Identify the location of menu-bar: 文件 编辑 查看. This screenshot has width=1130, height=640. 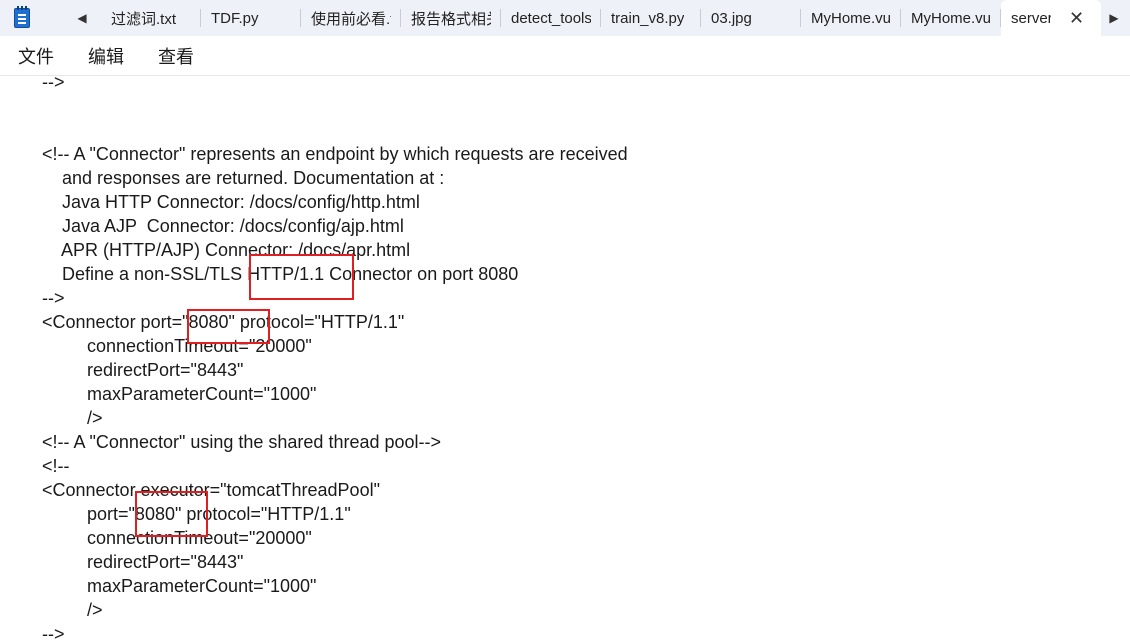
(565, 56).